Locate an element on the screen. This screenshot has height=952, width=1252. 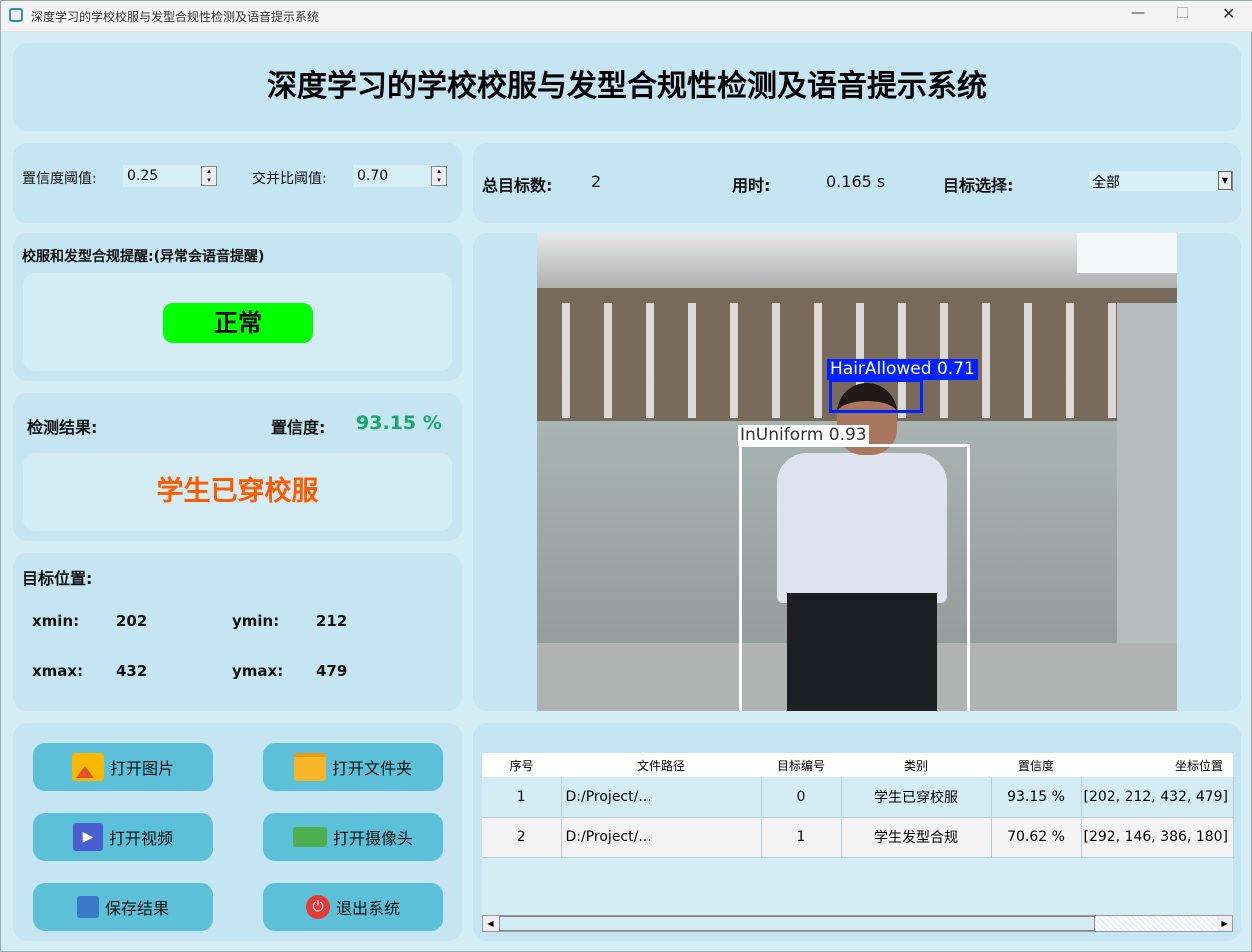
time-value: 0.165 s is located at coordinates (856, 181).